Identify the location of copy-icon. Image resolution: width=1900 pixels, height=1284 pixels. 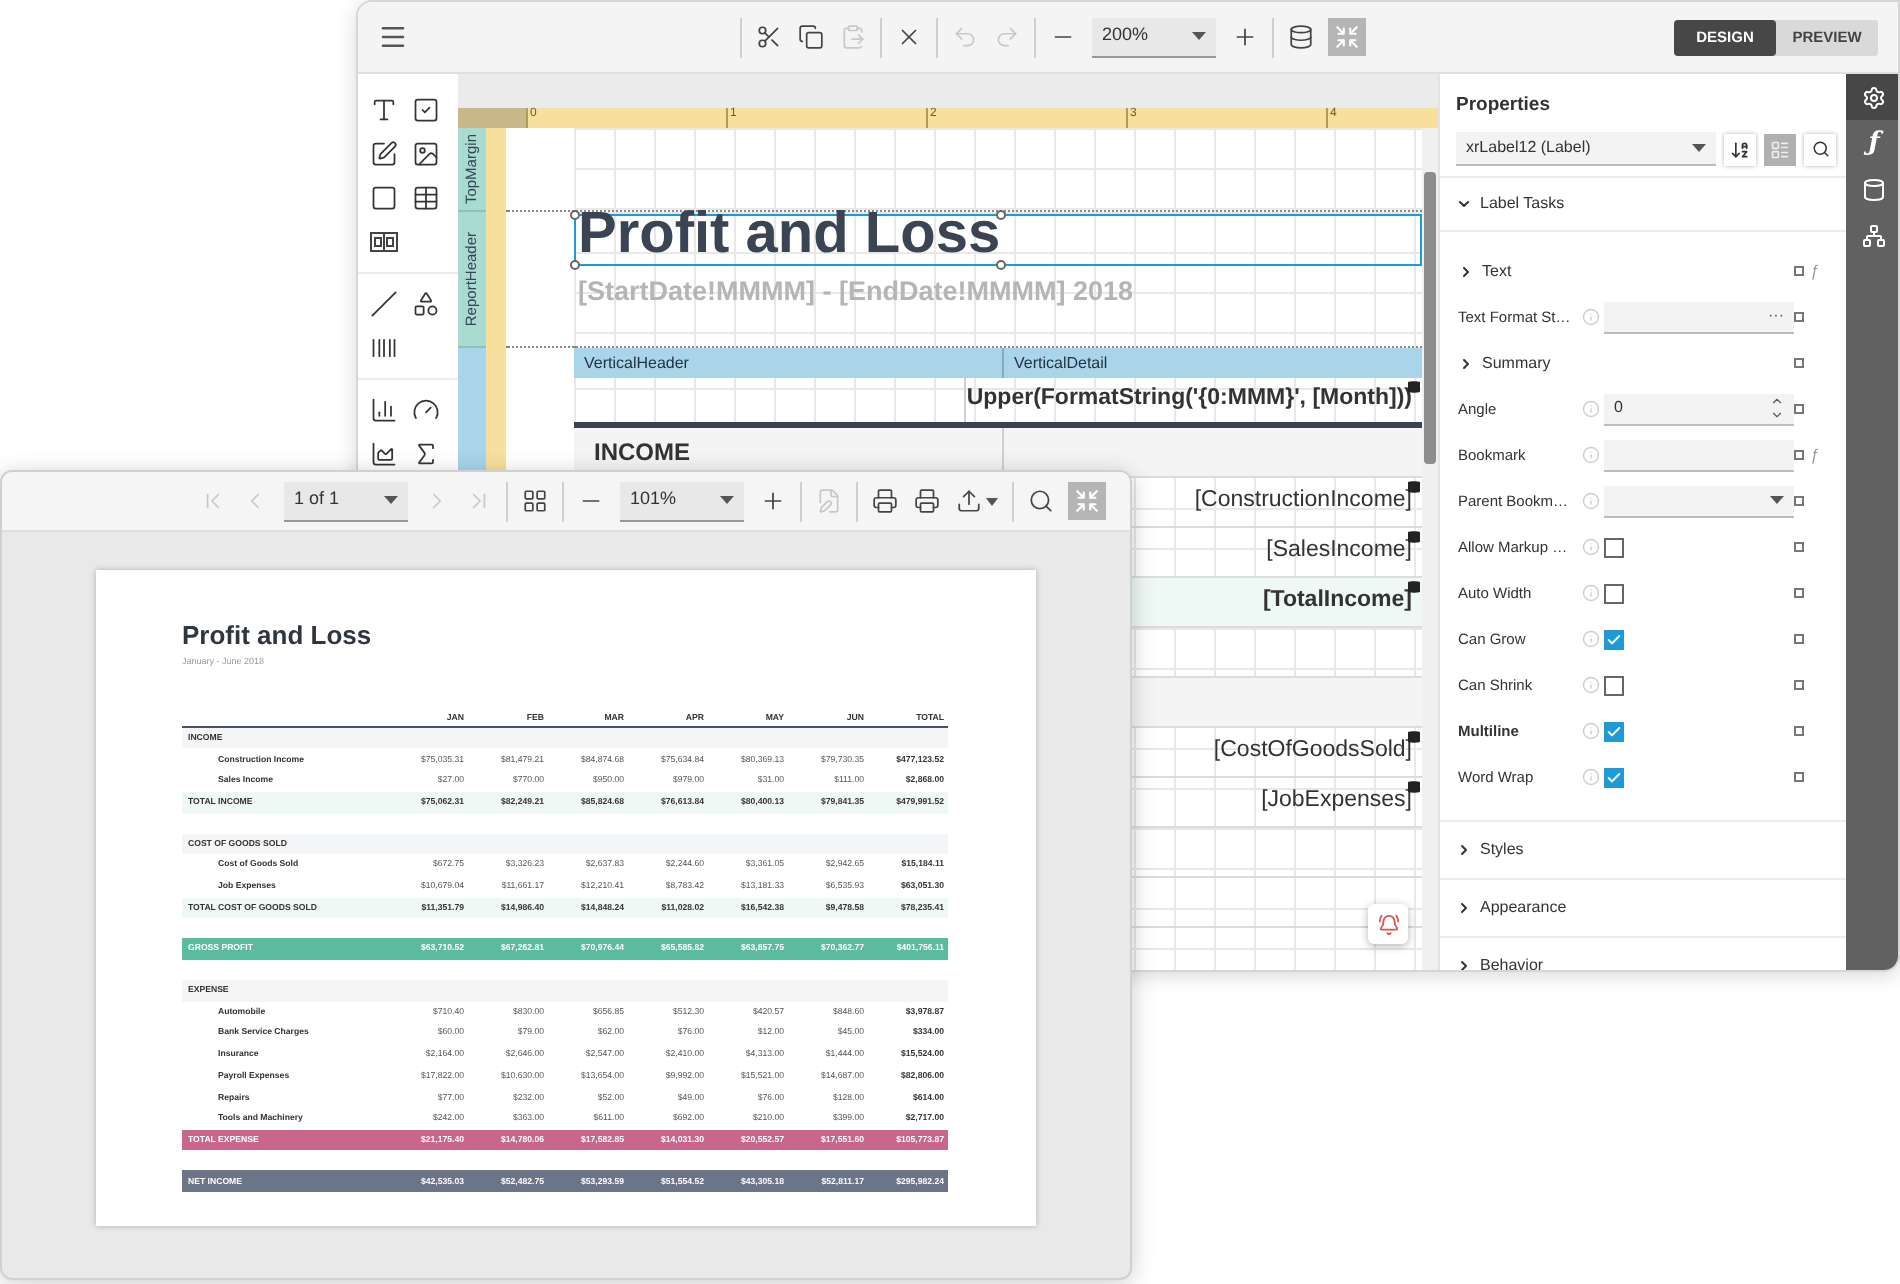
(811, 37).